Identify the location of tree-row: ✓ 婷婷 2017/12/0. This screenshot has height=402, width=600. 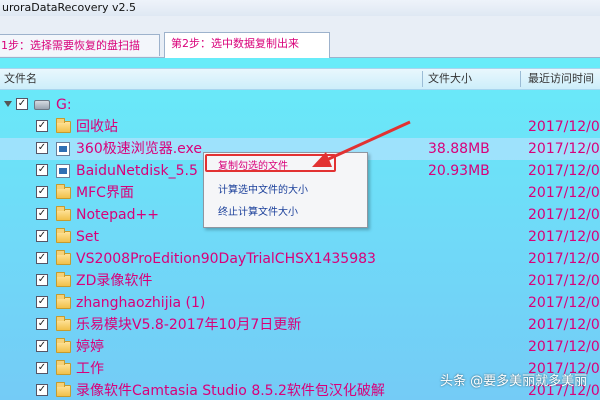
(300, 347).